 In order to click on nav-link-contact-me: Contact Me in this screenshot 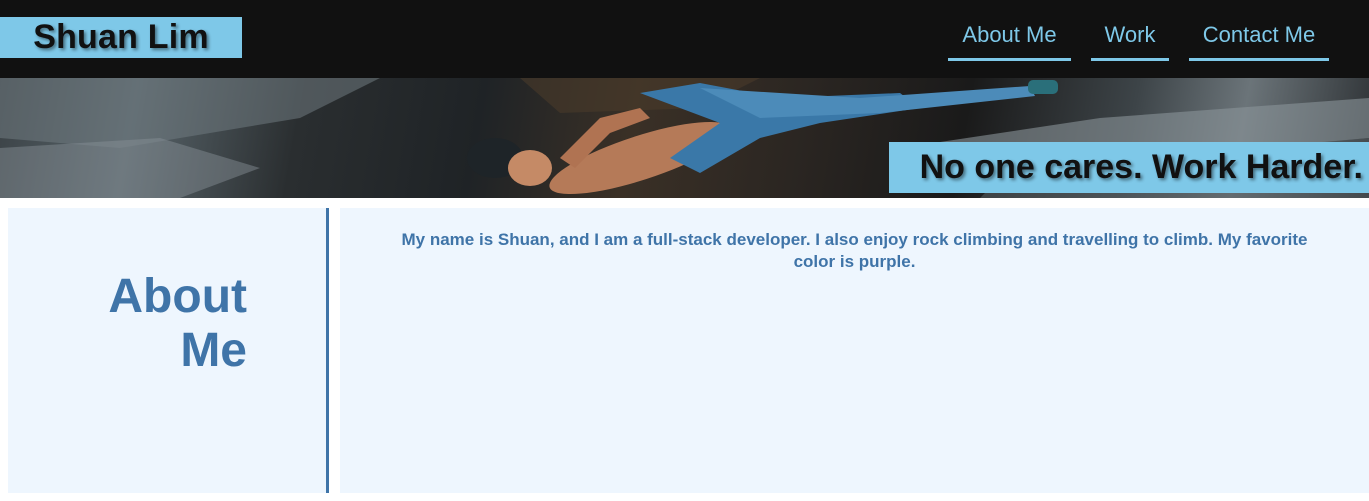, I will do `click(1259, 40)`.